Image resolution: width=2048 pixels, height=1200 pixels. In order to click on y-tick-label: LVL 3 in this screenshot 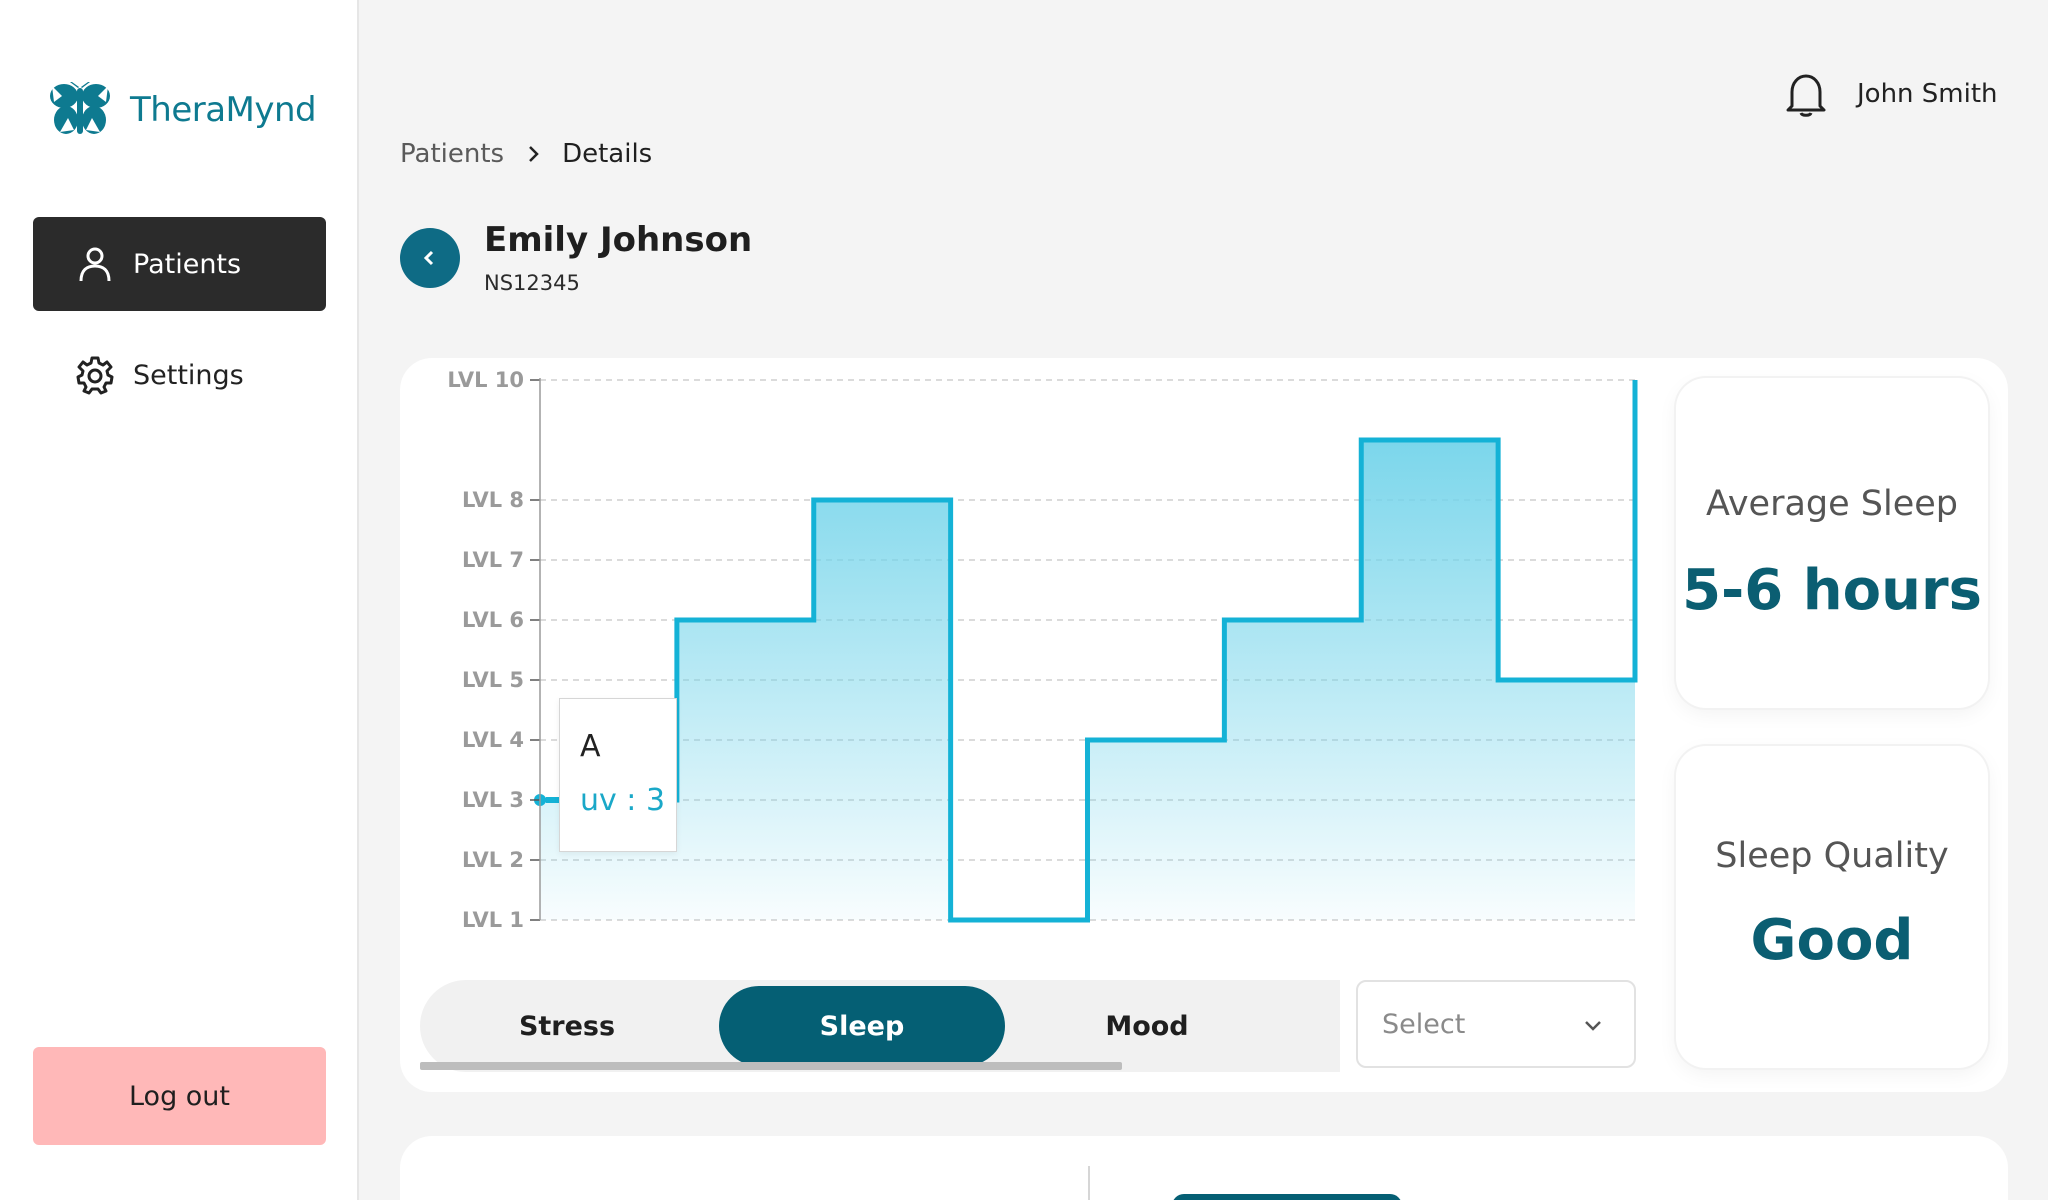, I will do `click(493, 800)`.